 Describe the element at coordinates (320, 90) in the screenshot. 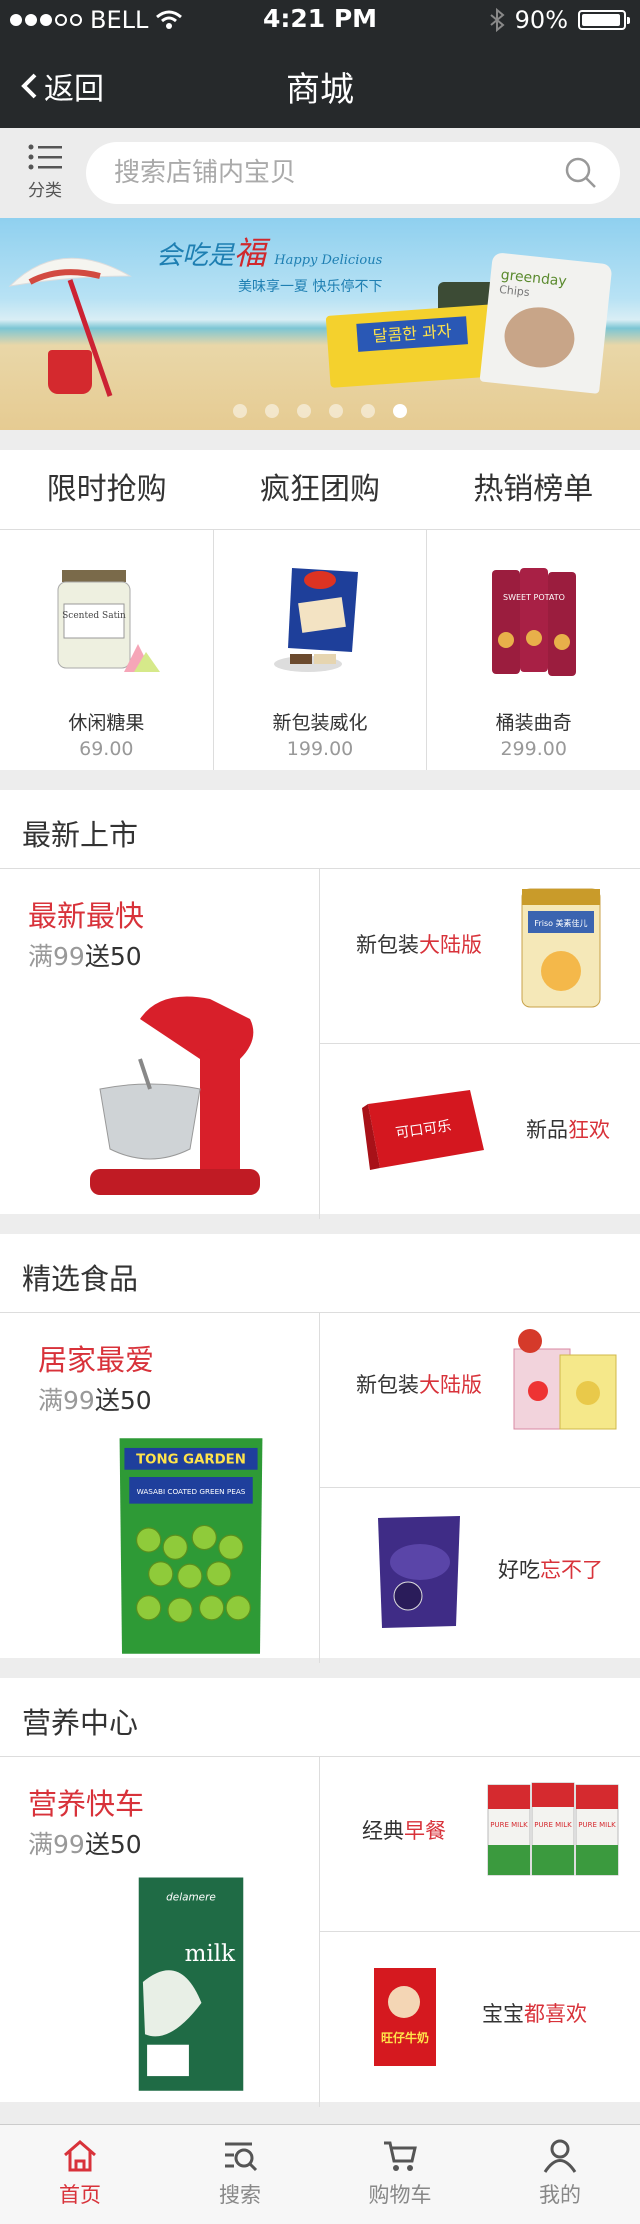

I see `page-title: 商城` at that location.